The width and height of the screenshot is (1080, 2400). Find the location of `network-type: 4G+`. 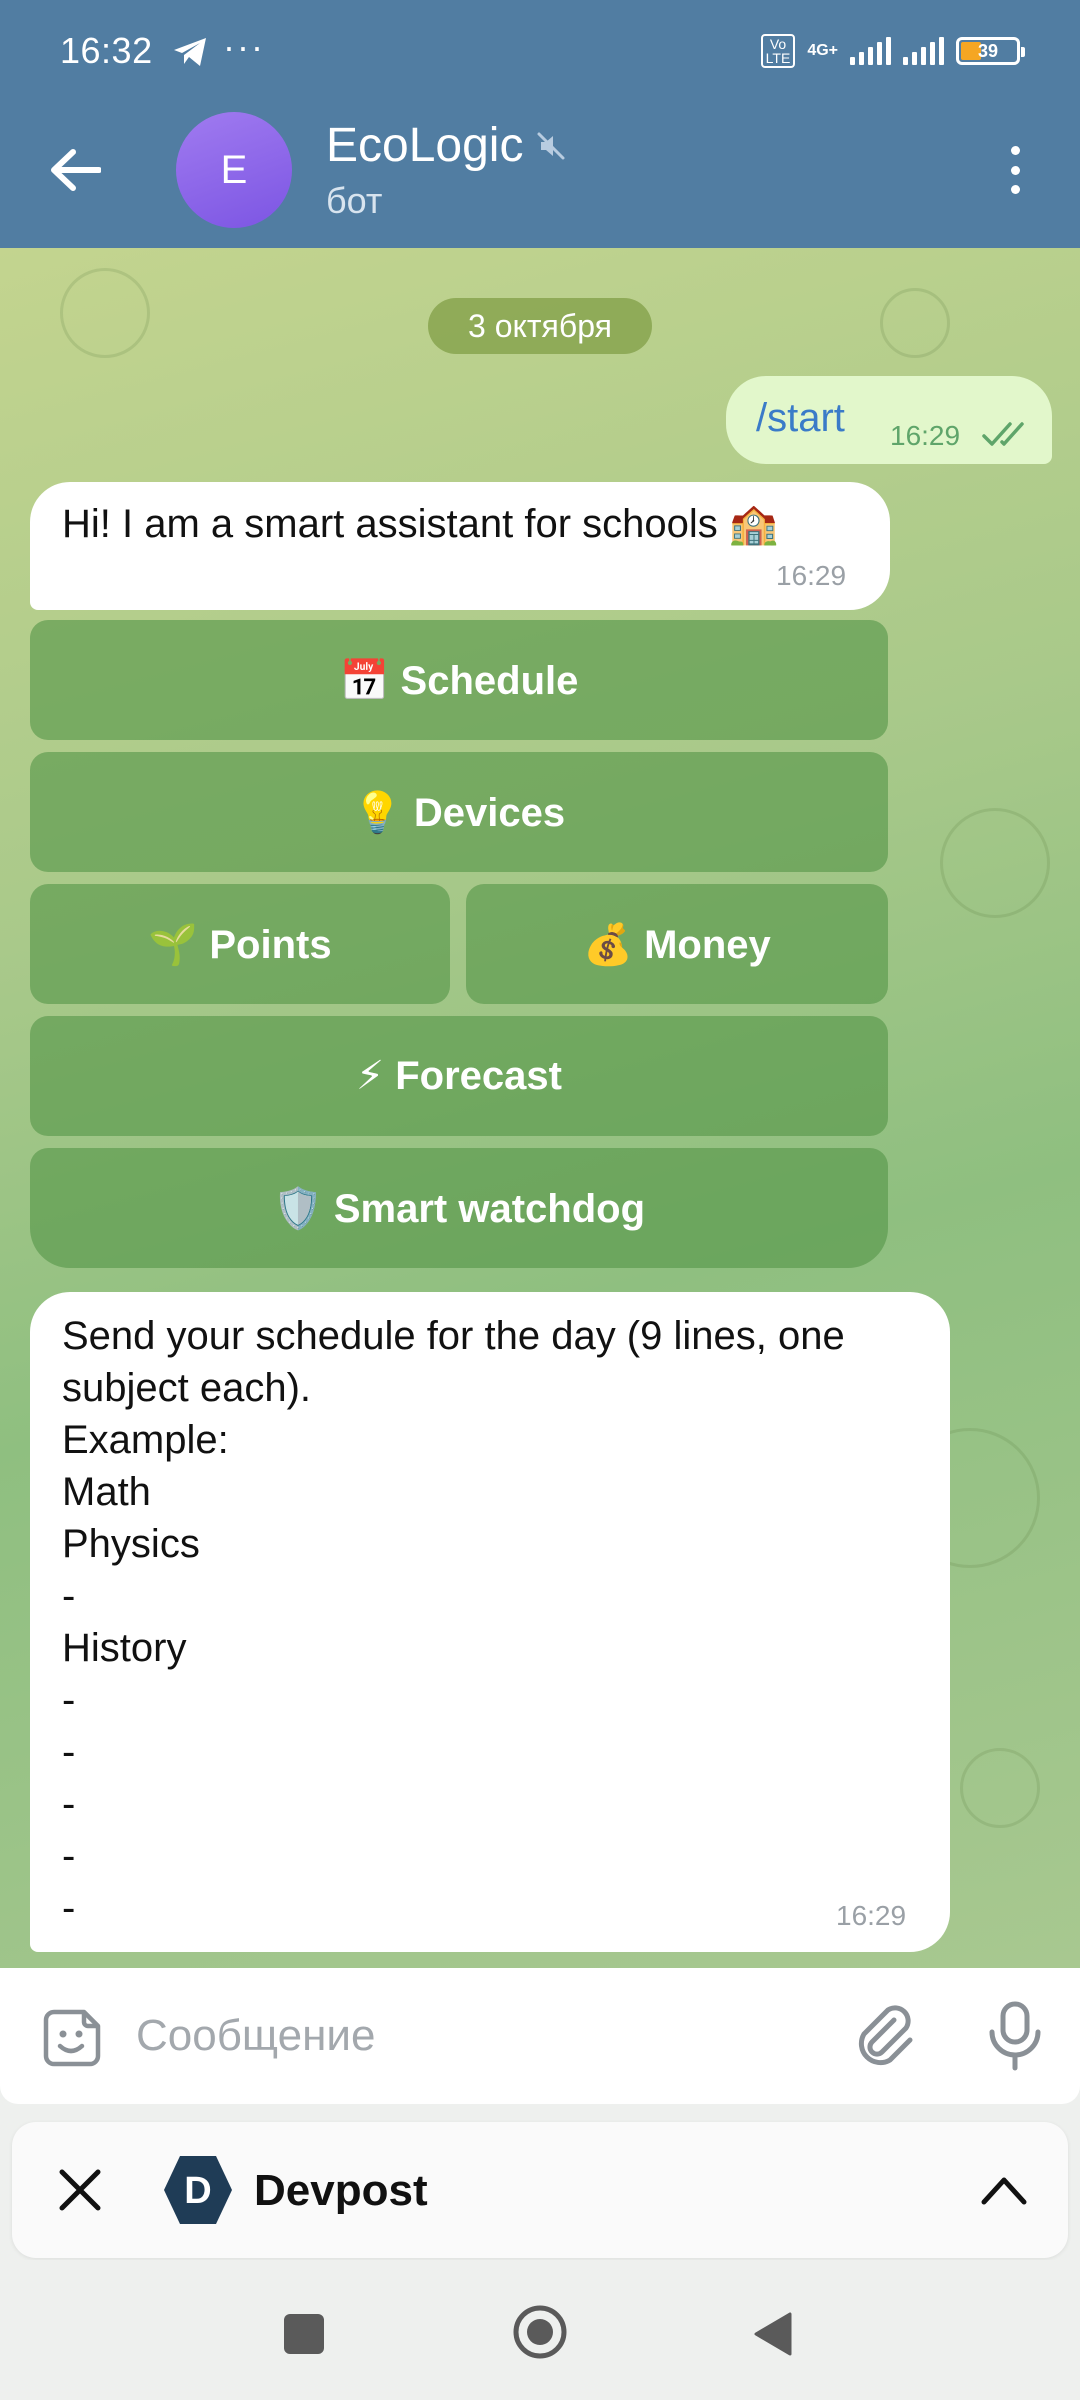

network-type: 4G+ is located at coordinates (822, 50).